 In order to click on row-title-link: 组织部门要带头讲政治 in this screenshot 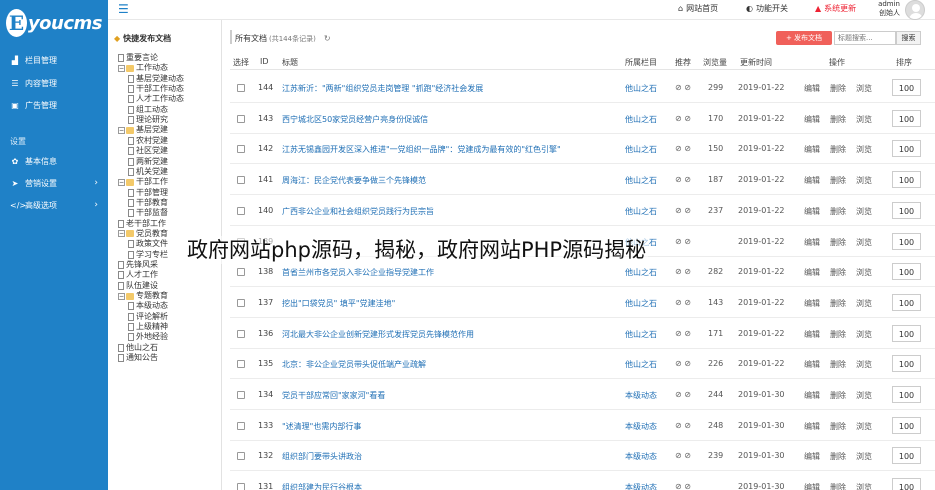, I will do `click(322, 456)`.